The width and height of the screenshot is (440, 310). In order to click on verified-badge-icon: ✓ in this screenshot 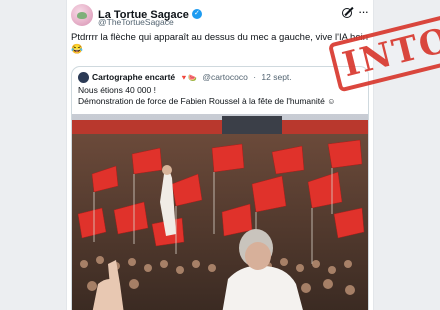, I will do `click(196, 13)`.